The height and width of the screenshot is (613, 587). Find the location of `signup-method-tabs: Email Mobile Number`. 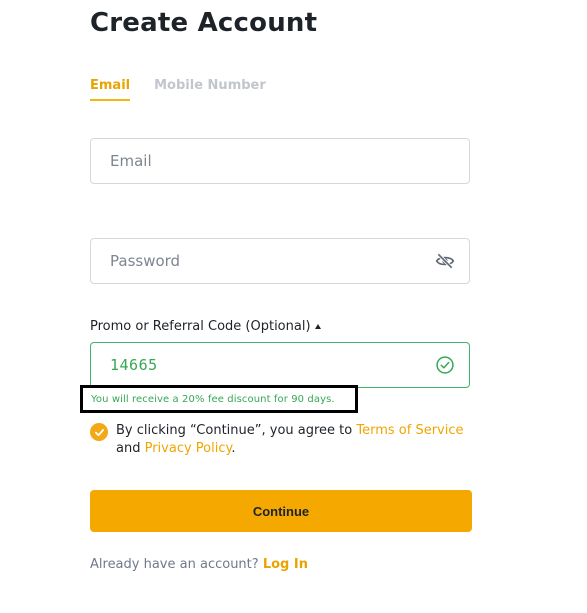

signup-method-tabs: Email Mobile Number is located at coordinates (178, 89).